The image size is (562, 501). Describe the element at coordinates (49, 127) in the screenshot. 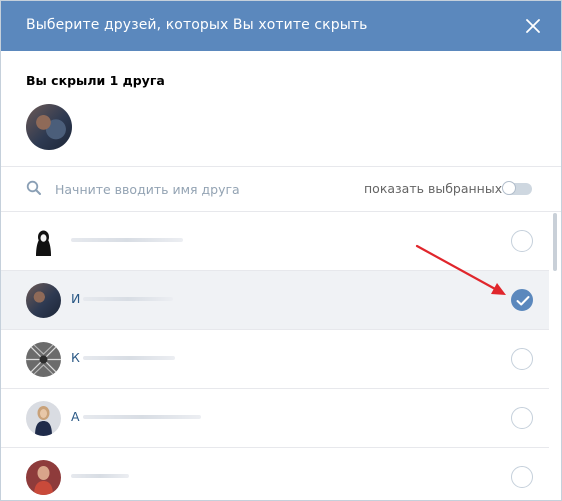

I see `hidden-friend-avatar` at that location.